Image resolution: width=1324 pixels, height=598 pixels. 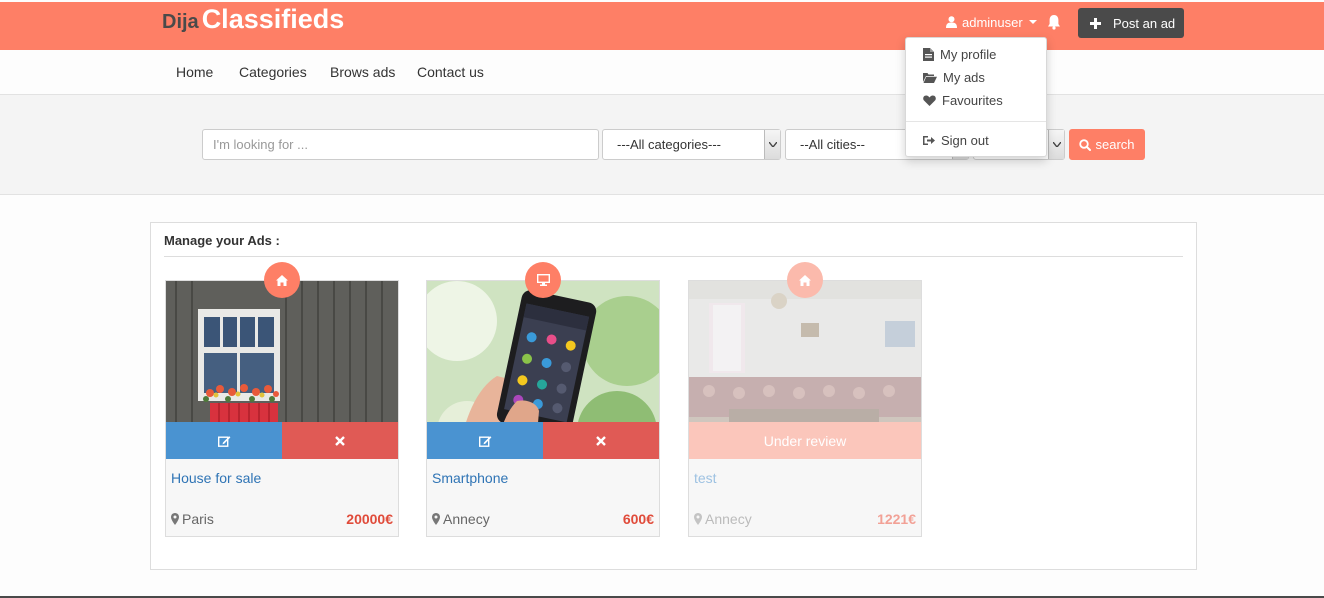 I want to click on plus-icon, so click(x=1095, y=23).